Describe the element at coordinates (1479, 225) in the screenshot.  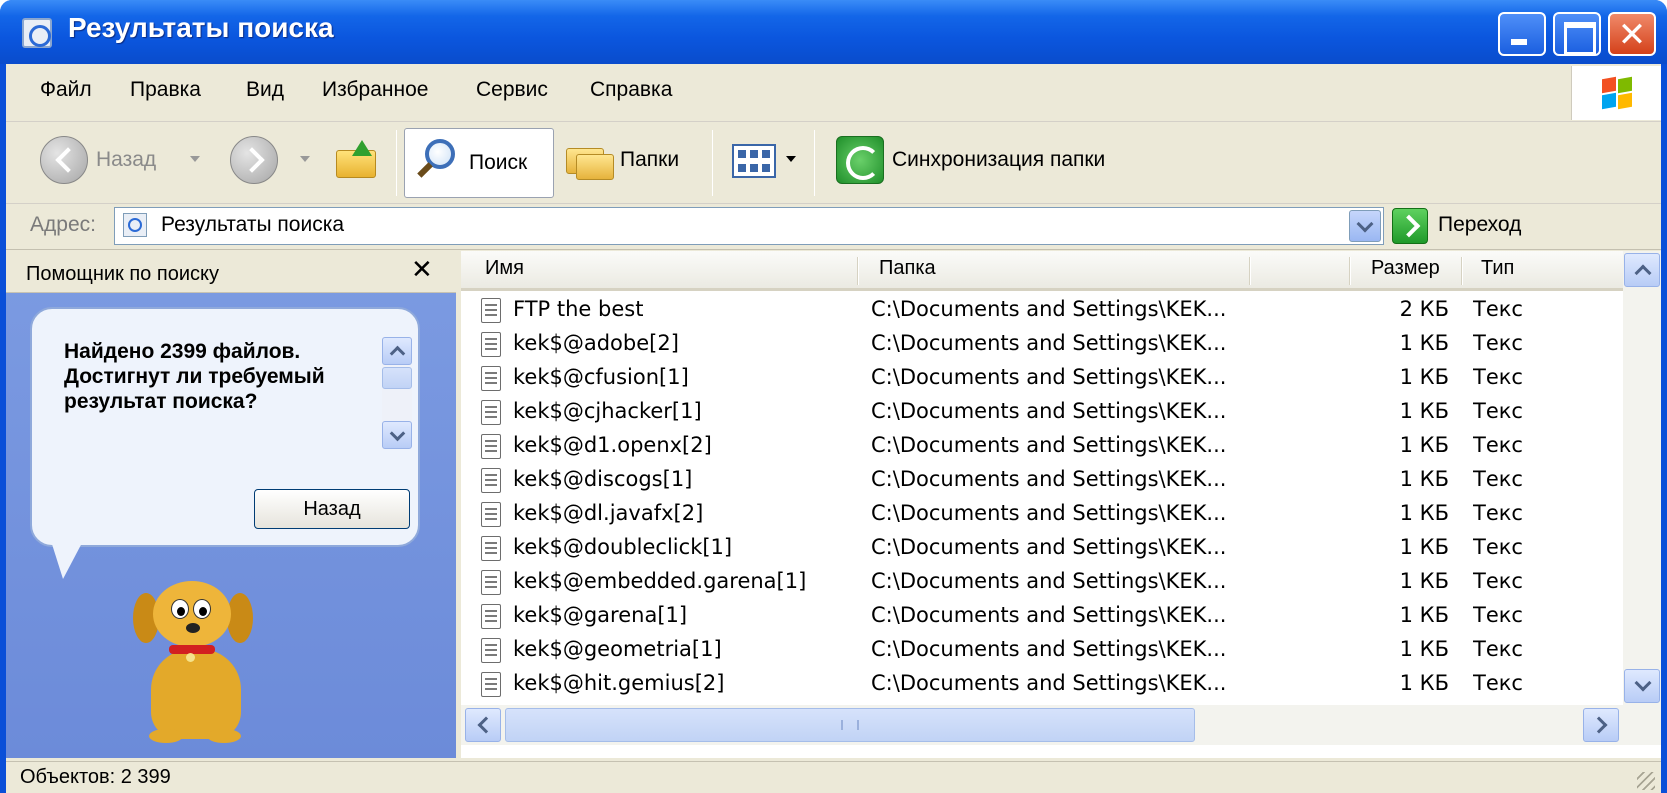
I see `go-button-label: Переход` at that location.